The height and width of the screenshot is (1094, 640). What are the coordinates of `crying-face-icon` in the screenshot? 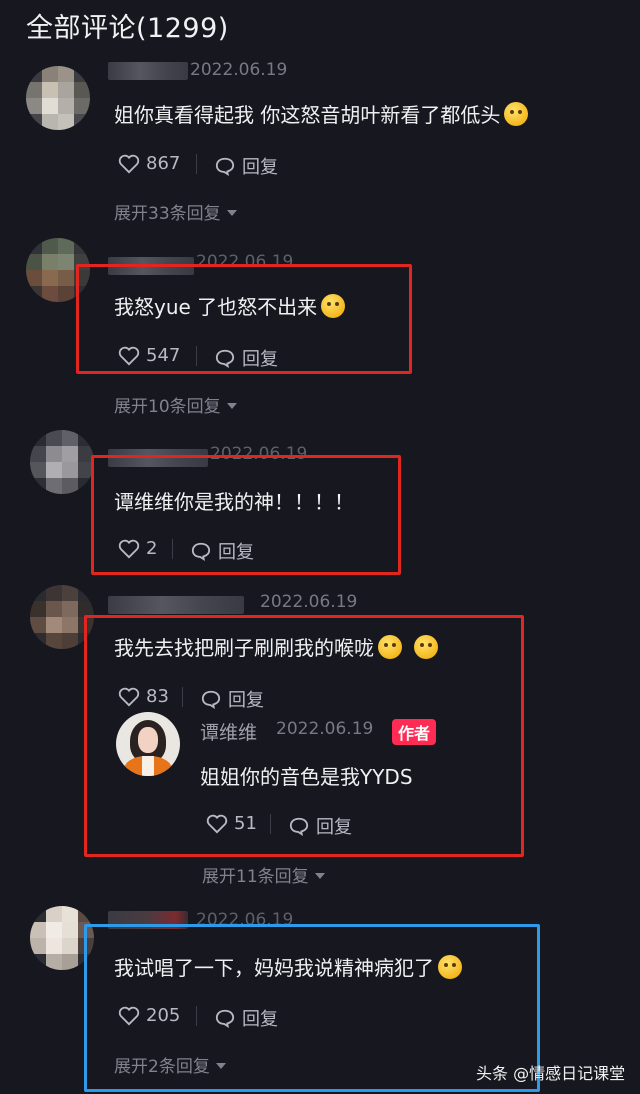 It's located at (516, 114).